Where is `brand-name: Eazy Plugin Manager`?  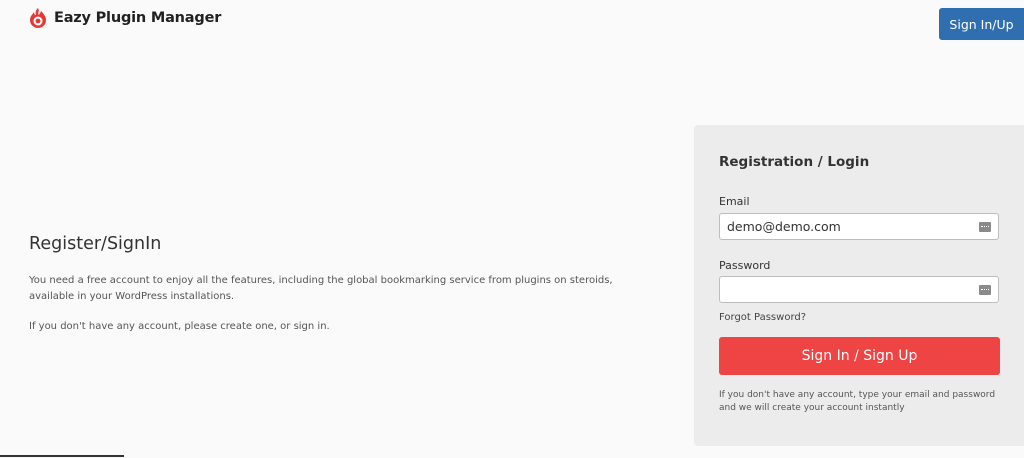
brand-name: Eazy Plugin Manager is located at coordinates (138, 18).